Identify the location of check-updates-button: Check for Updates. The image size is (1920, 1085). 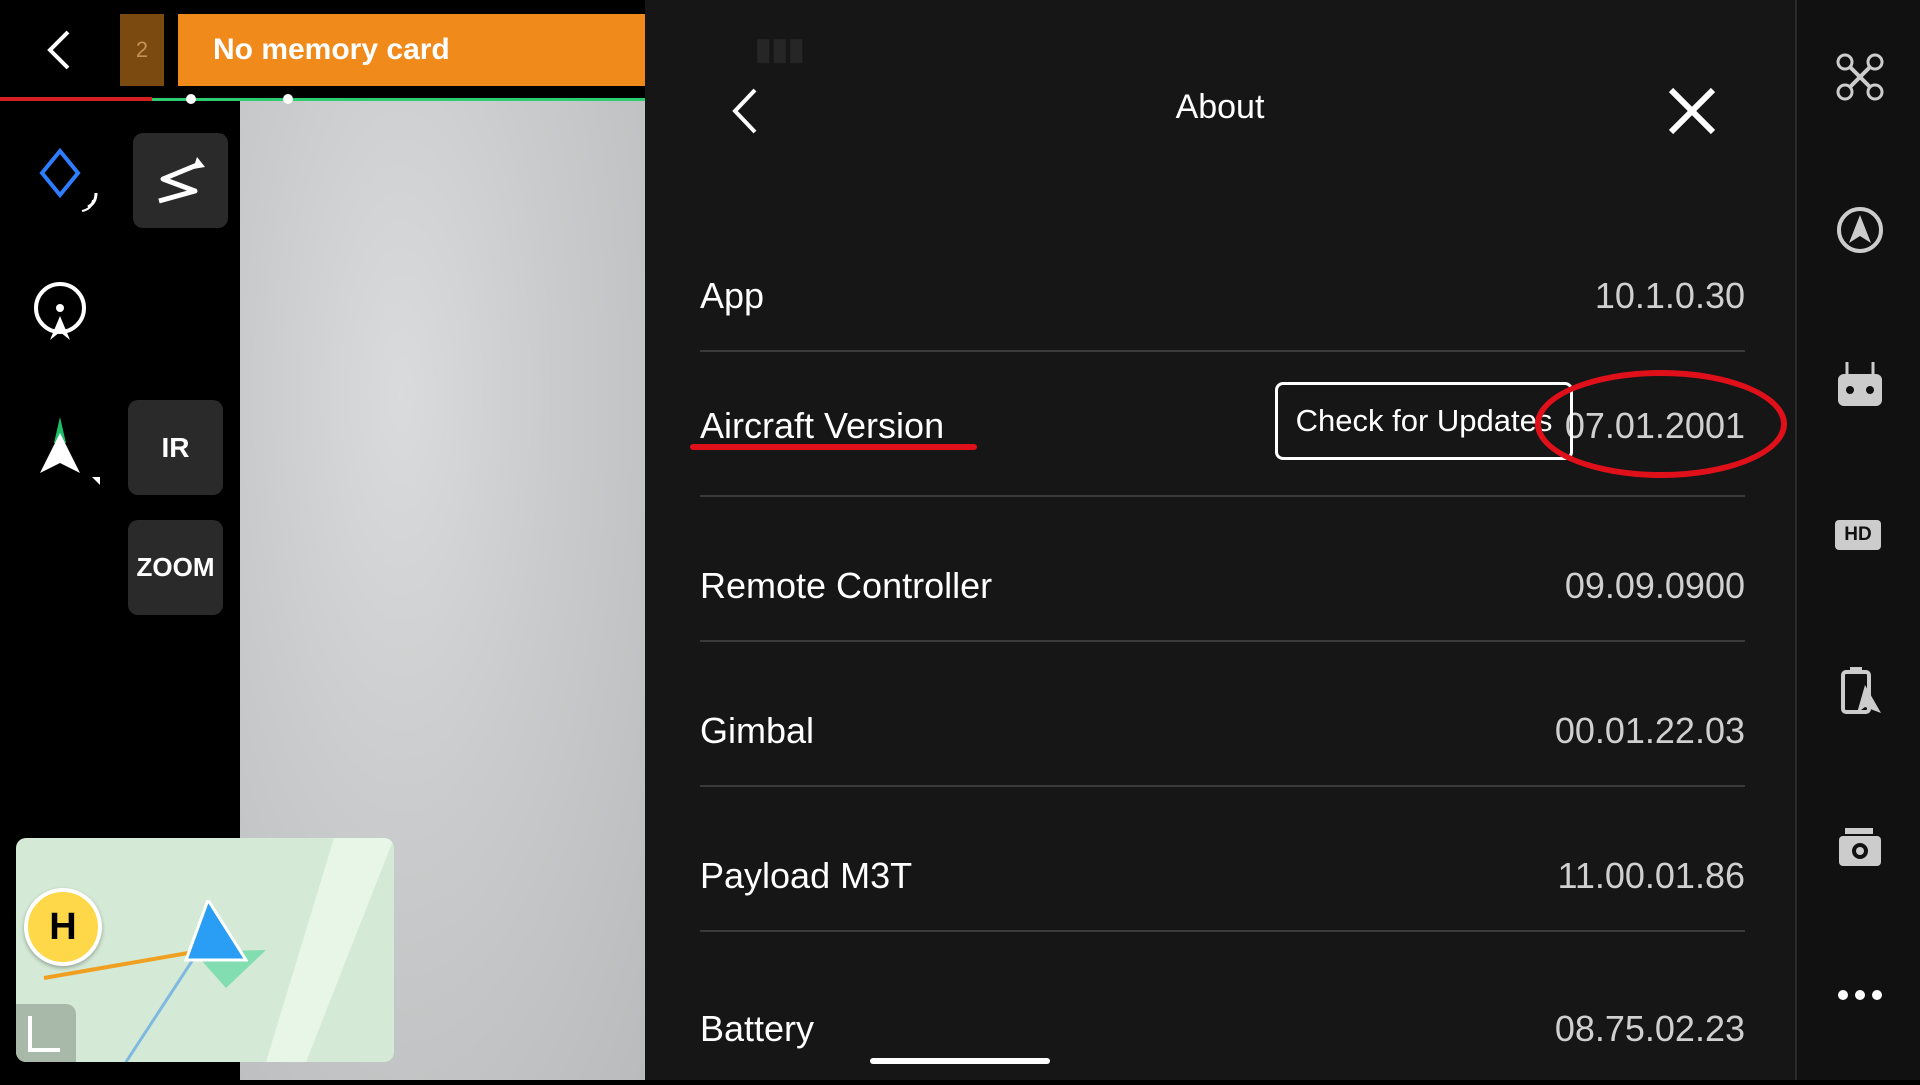
(1424, 421).